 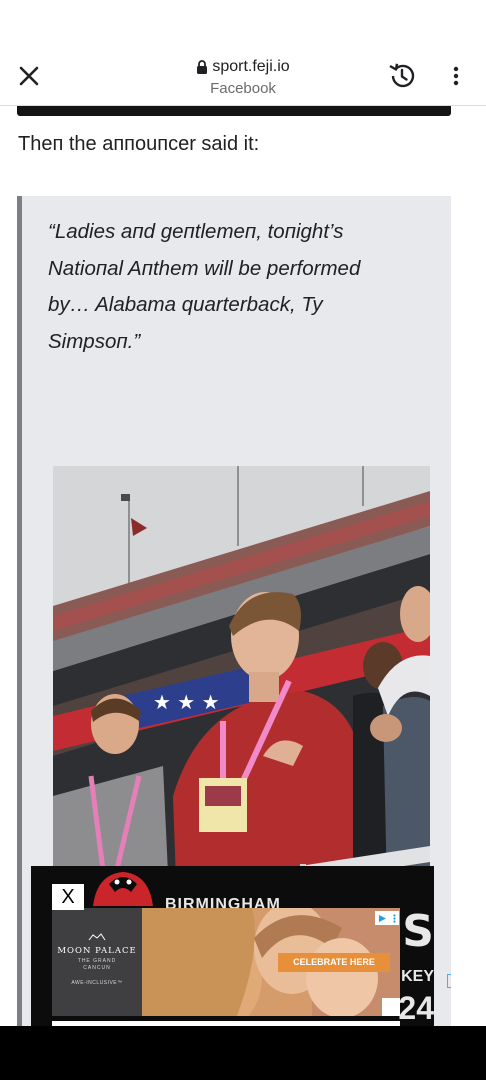 What do you see at coordinates (394, 918) in the screenshot?
I see `ad-more-icon` at bounding box center [394, 918].